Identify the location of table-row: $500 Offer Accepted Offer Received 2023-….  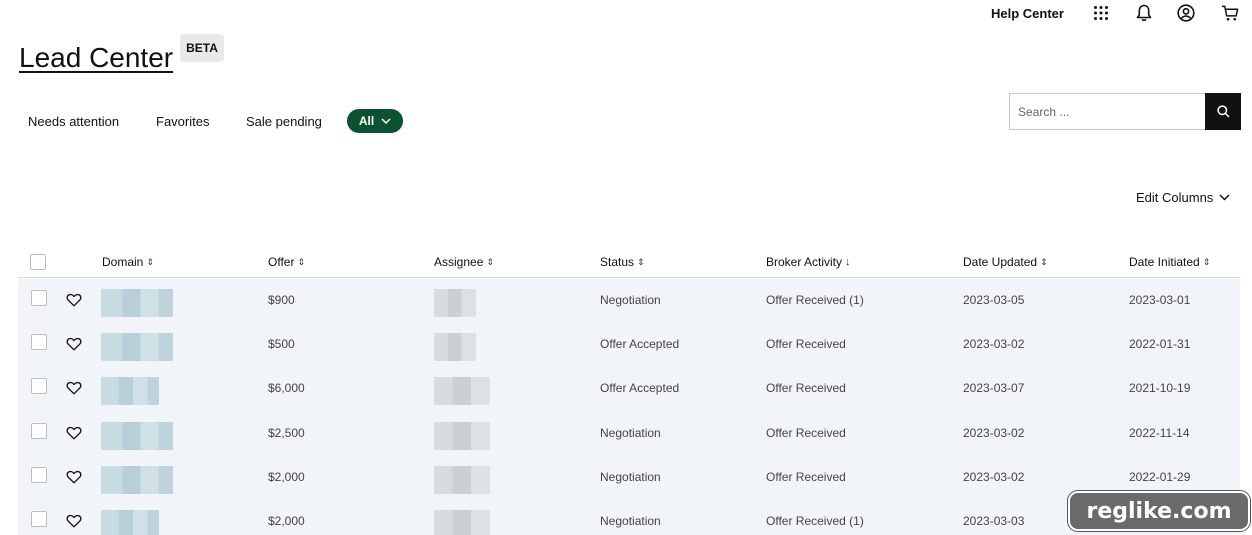
(629, 345).